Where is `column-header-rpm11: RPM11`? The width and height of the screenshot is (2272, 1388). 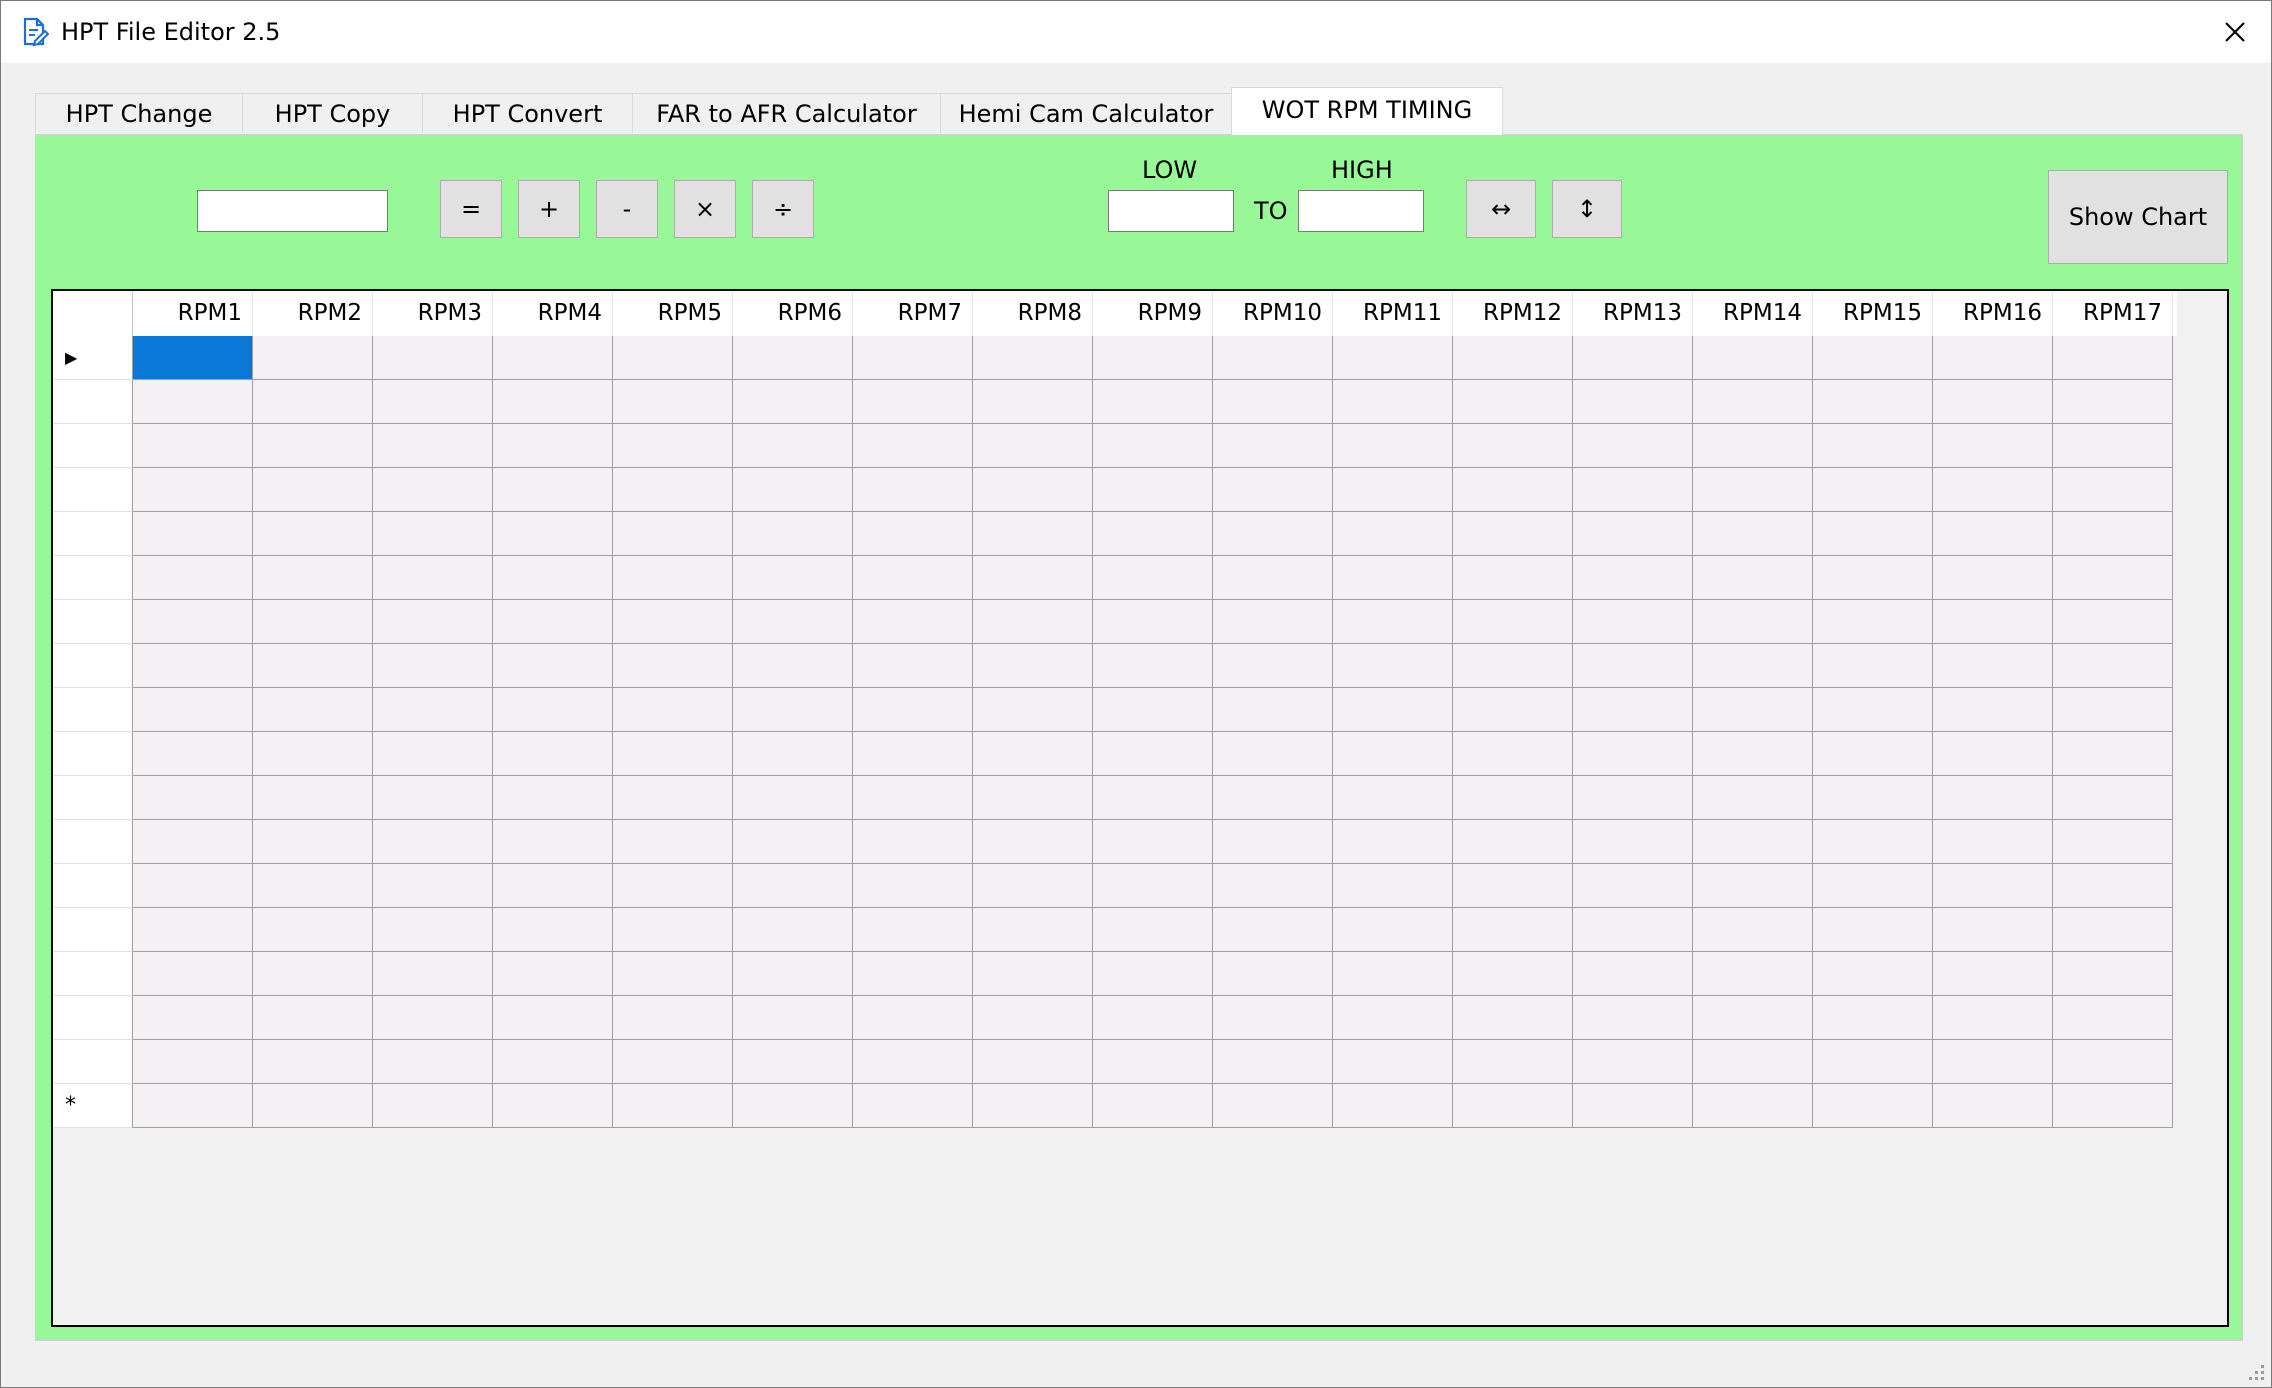 column-header-rpm11: RPM11 is located at coordinates (1393, 313).